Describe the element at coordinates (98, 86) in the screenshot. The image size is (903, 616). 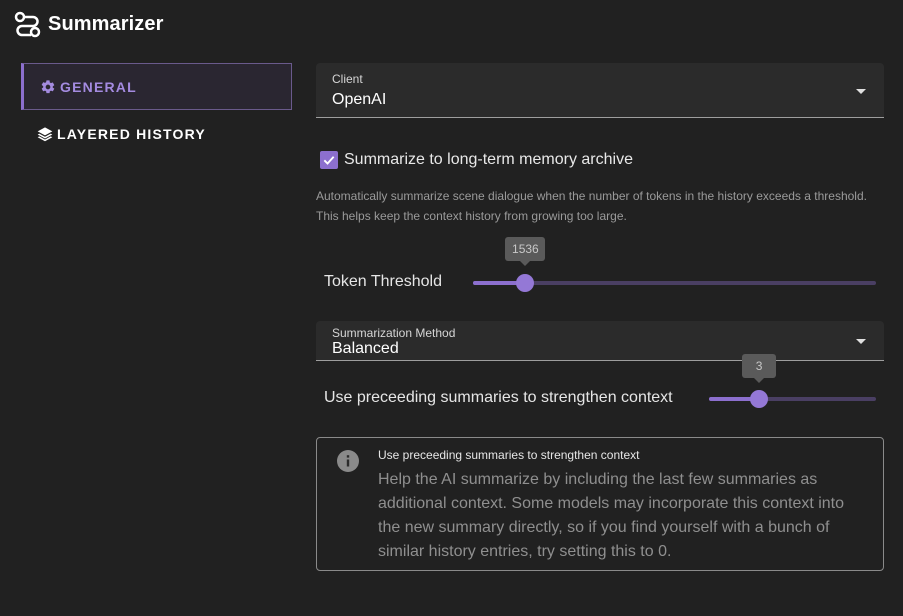
I see `nav-label-general: GENERAL` at that location.